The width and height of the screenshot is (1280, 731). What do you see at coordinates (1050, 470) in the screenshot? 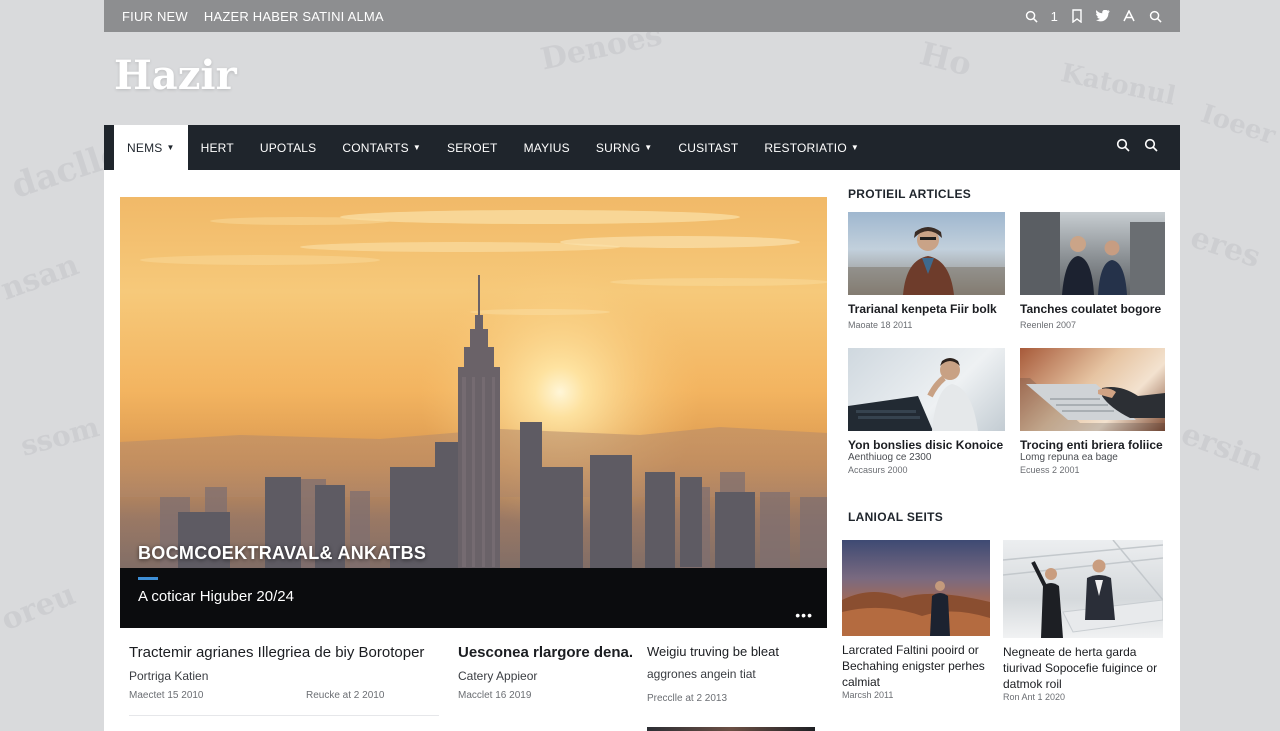
I see `card-date: Ecuess 2 2001` at bounding box center [1050, 470].